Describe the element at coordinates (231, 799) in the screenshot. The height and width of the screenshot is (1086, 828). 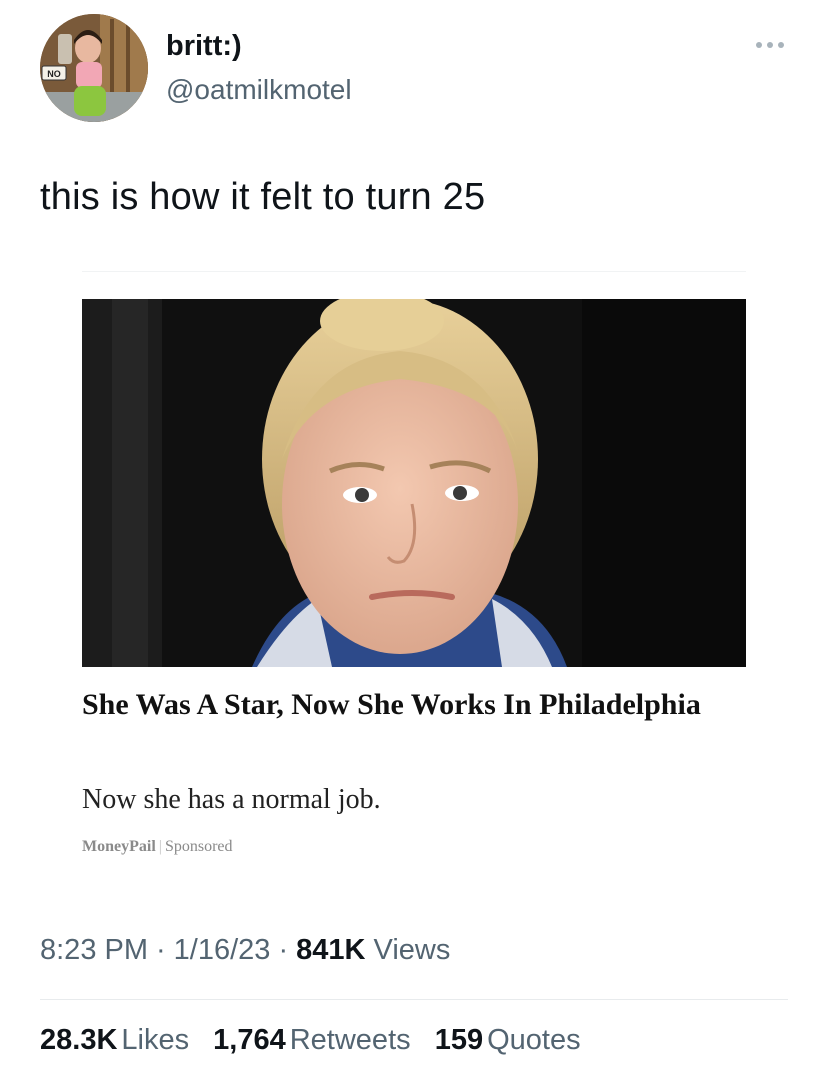
I see `card-subline: Now she has a normal job.` at that location.